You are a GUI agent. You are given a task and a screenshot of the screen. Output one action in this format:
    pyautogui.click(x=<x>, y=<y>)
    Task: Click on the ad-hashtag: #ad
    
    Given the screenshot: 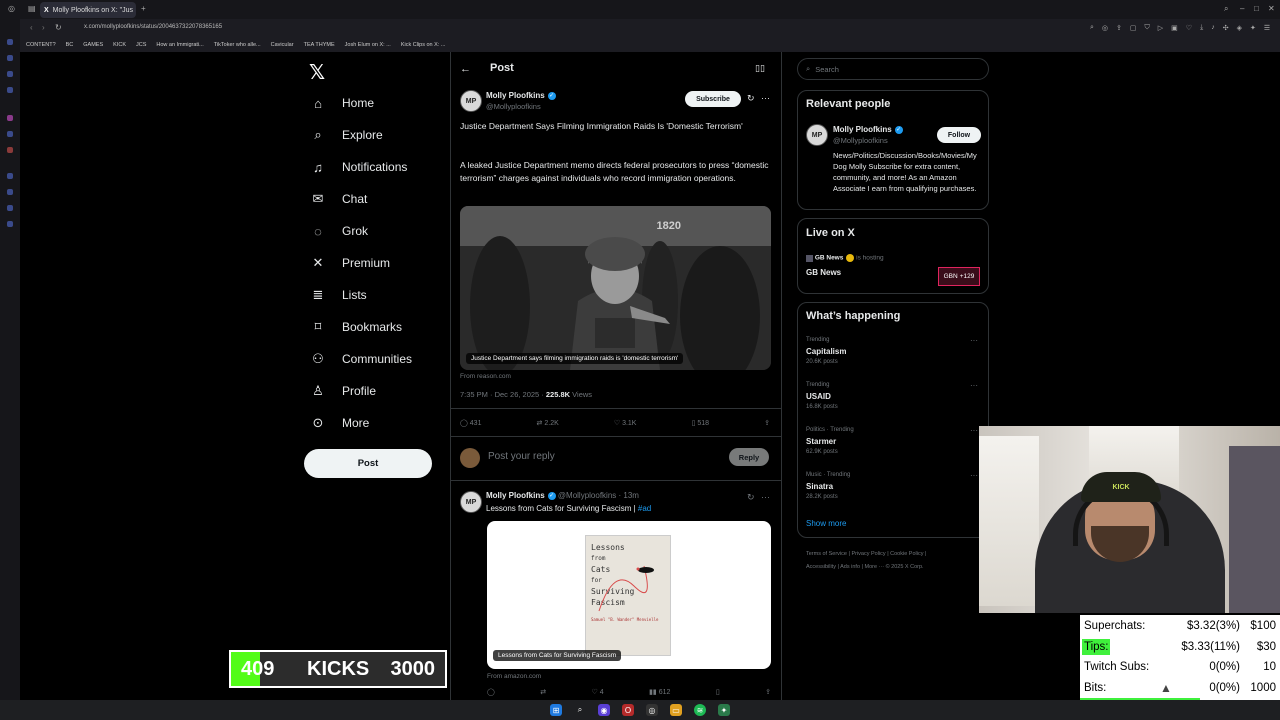 What is the action you would take?
    pyautogui.click(x=644, y=508)
    